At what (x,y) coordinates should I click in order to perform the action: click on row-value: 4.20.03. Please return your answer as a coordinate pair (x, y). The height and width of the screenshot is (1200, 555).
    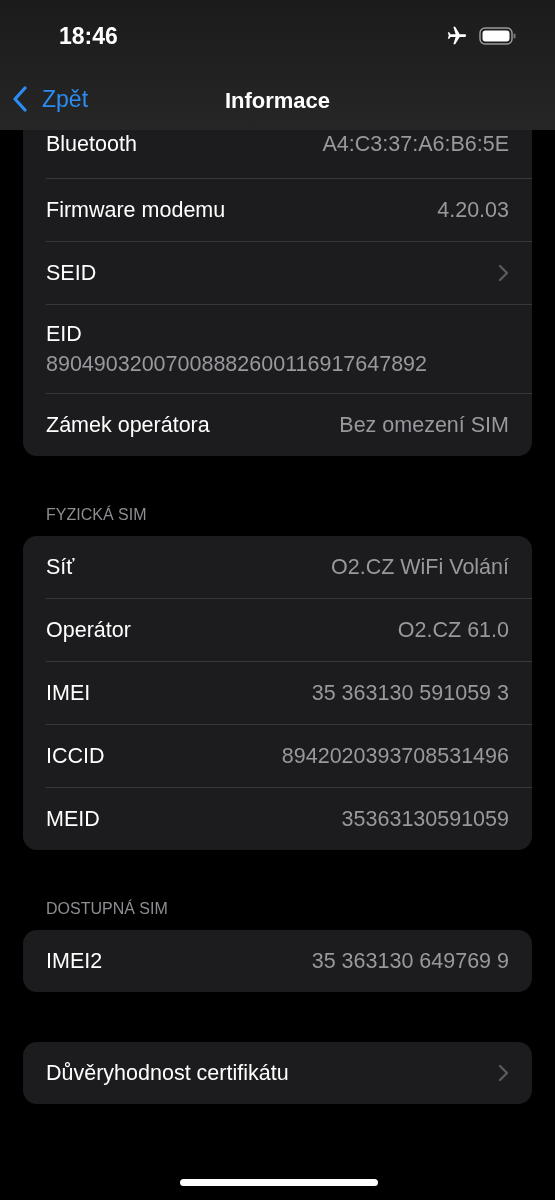
    Looking at the image, I should click on (473, 210).